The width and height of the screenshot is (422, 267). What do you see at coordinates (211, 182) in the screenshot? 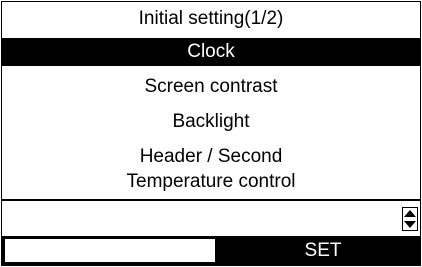
I see `menu-item-temperature-control: Temperature control` at bounding box center [211, 182].